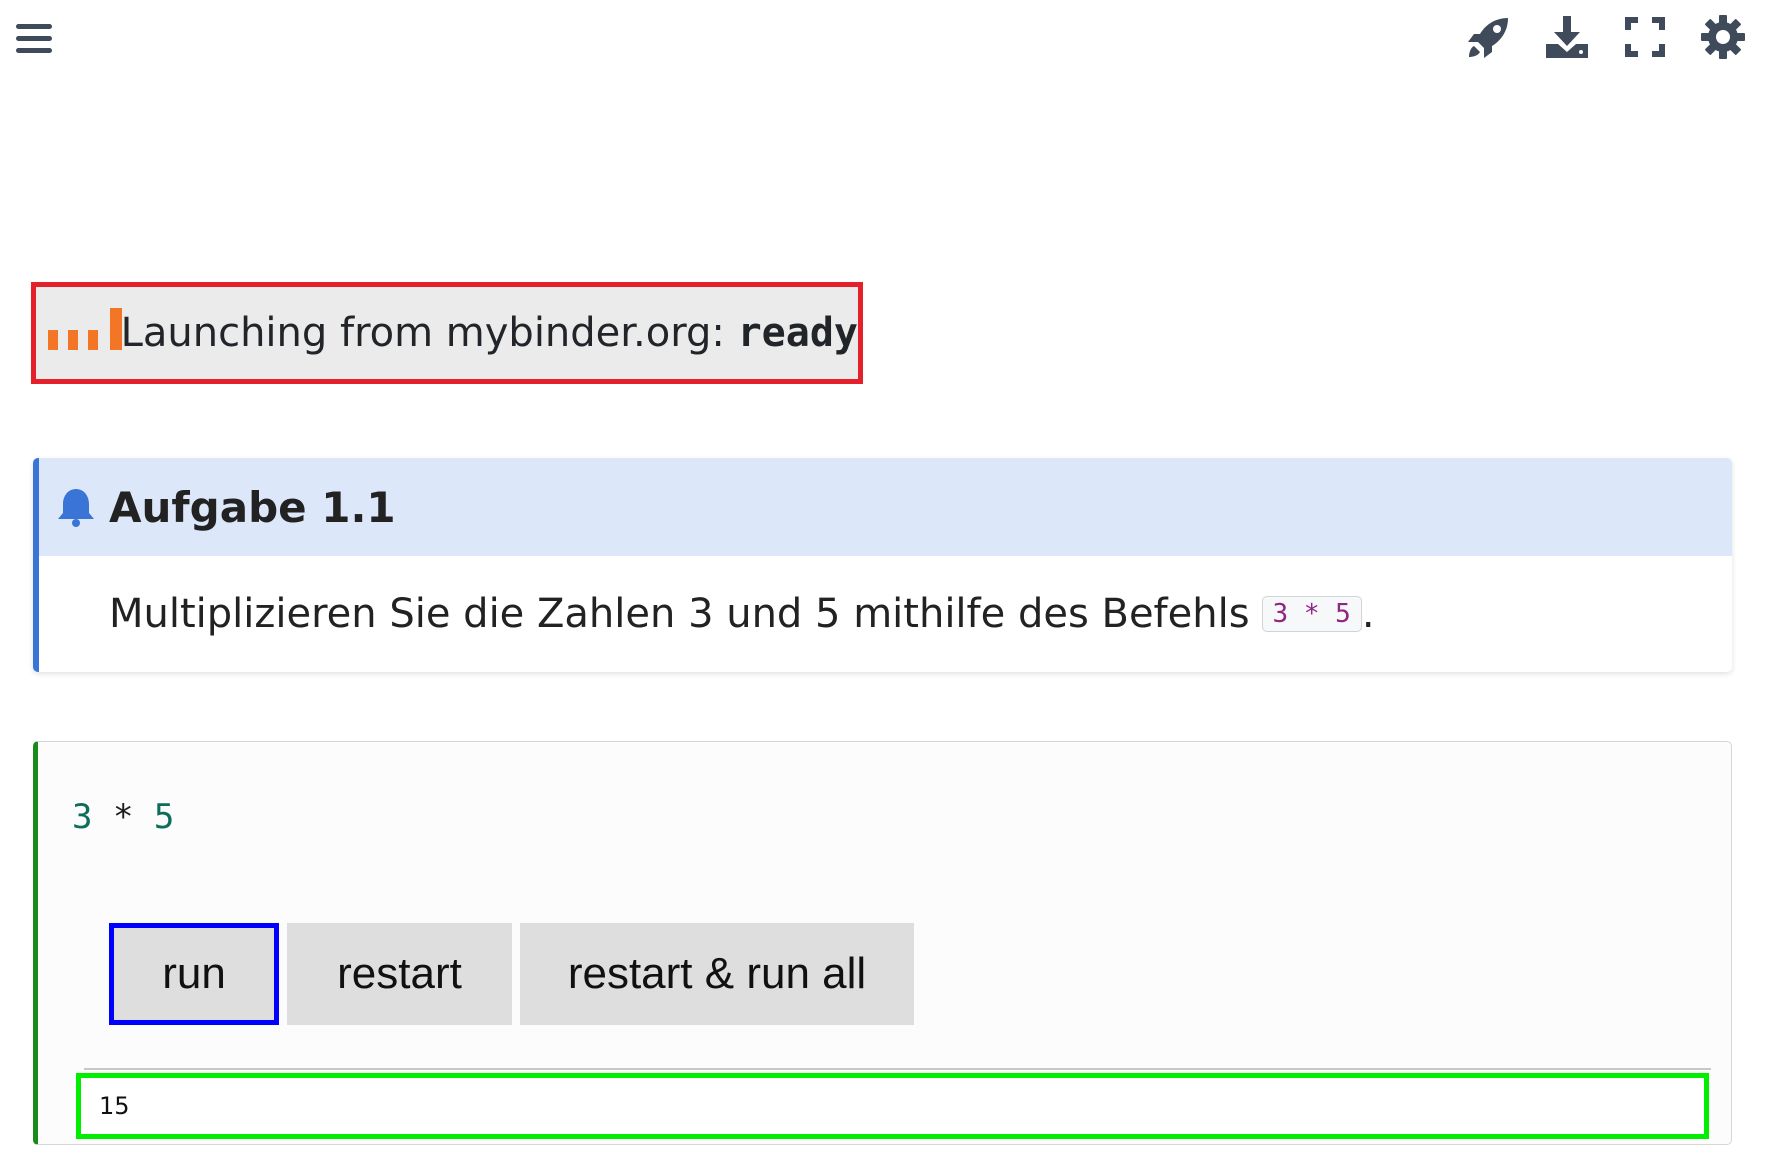  What do you see at coordinates (892, 1106) in the screenshot?
I see `cell-output: 15` at bounding box center [892, 1106].